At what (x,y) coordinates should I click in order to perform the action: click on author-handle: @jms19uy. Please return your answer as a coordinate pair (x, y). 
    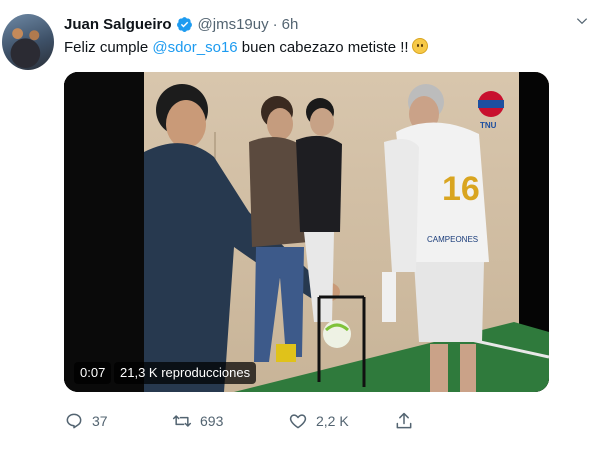
    Looking at the image, I should click on (233, 24).